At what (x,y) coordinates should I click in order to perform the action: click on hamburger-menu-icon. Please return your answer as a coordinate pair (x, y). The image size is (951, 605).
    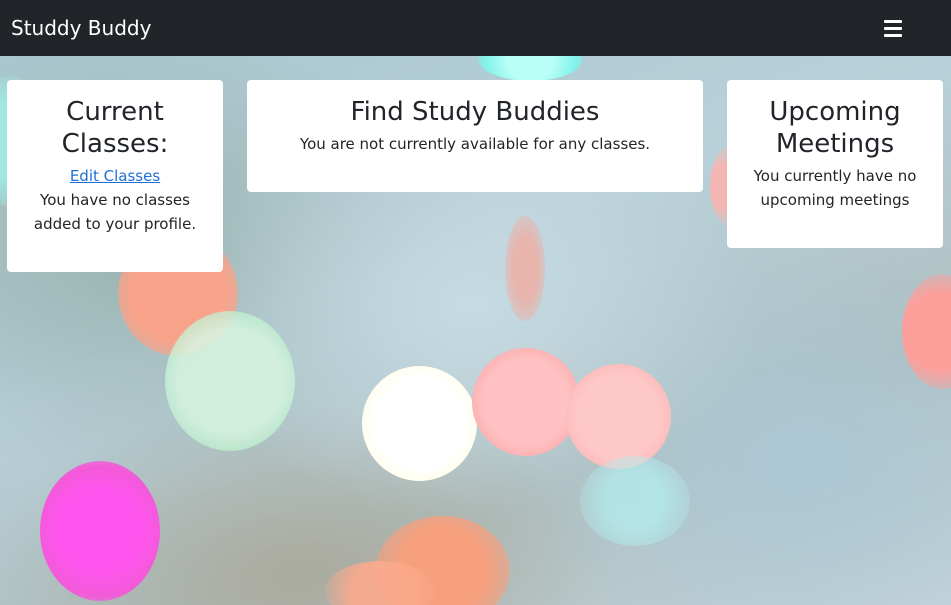
    Looking at the image, I should click on (893, 21).